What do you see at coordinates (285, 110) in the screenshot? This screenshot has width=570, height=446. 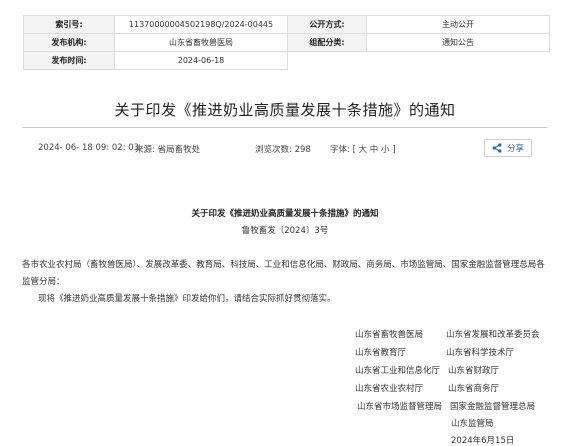 I see `page-title: 关于印发《推进奶业高质量发展十条措施》的通知` at bounding box center [285, 110].